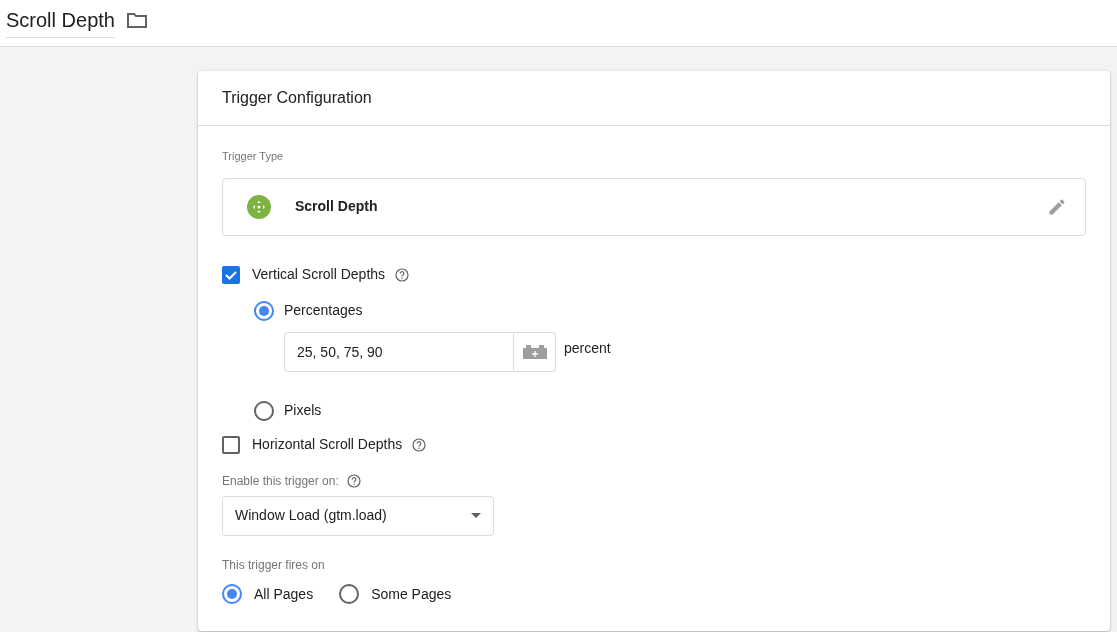 The height and width of the screenshot is (632, 1117). I want to click on checkbox-label: Horizontal Scroll Depths, so click(327, 444).